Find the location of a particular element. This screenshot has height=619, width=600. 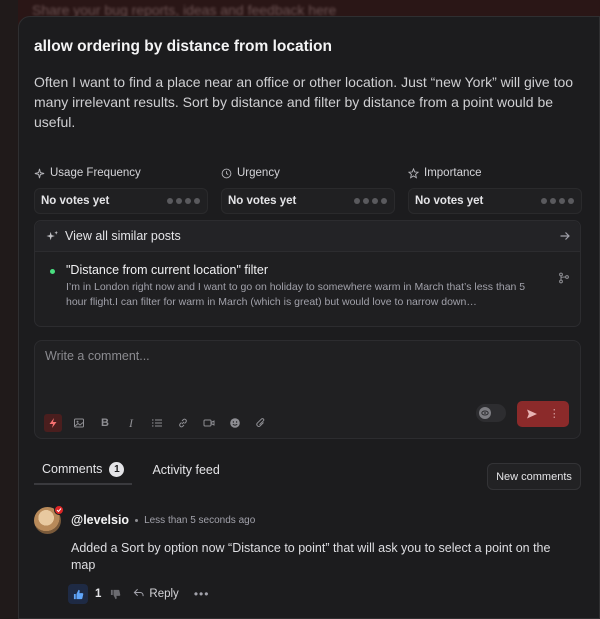

thumbs-down-icon is located at coordinates (116, 594).